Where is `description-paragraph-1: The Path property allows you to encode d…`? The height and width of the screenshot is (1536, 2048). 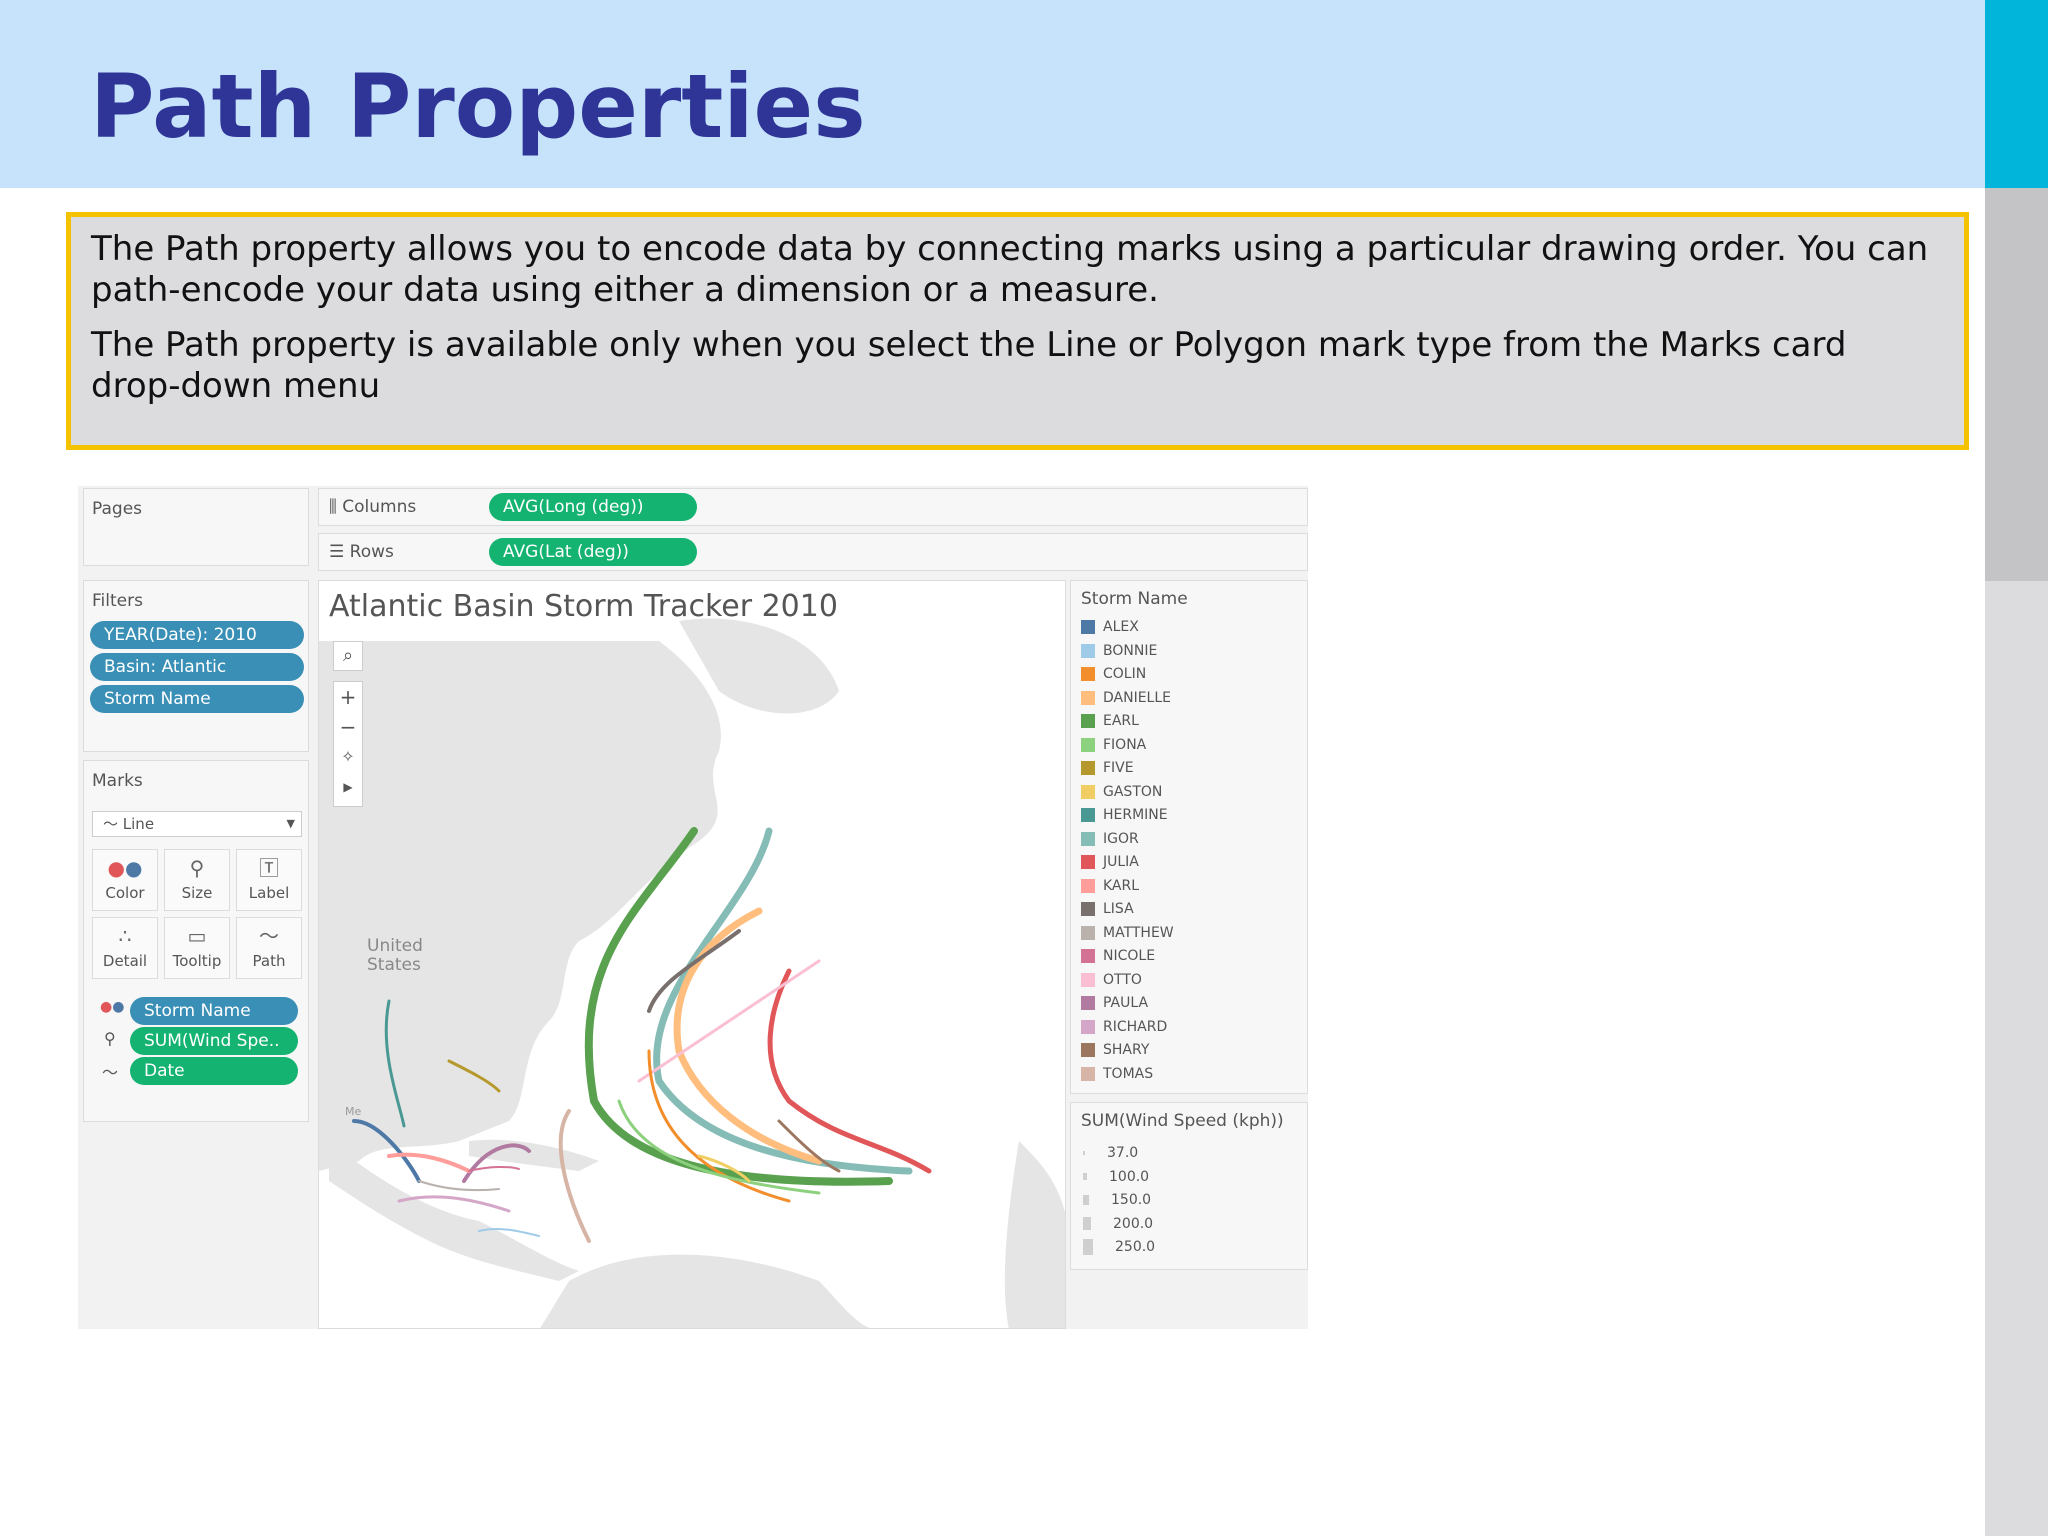
description-paragraph-1: The Path property allows you to encode d… is located at coordinates (1010, 269).